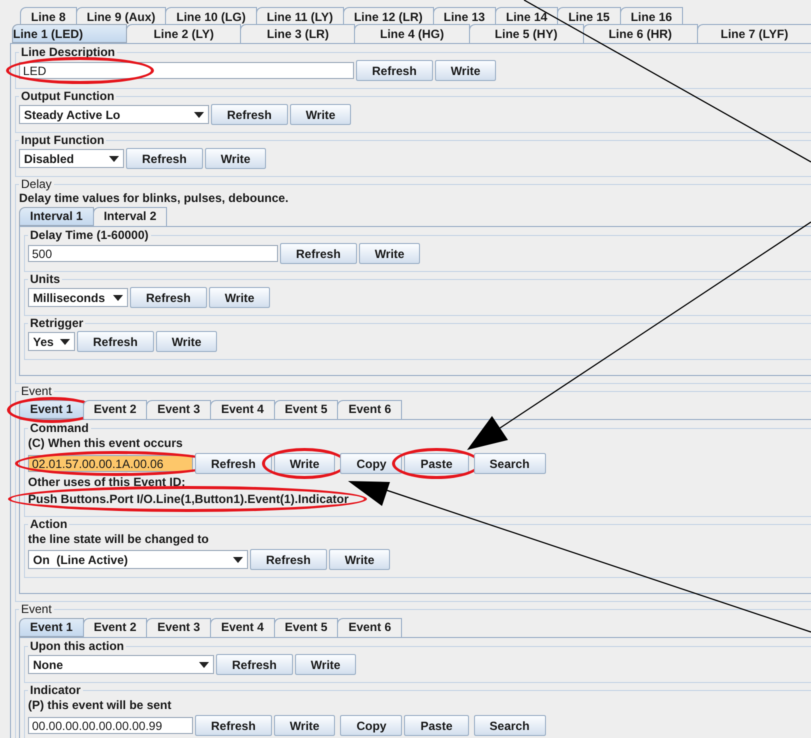 The width and height of the screenshot is (811, 738). Describe the element at coordinates (526, 33) in the screenshot. I see `line-tab: Line 5 (HY)` at that location.